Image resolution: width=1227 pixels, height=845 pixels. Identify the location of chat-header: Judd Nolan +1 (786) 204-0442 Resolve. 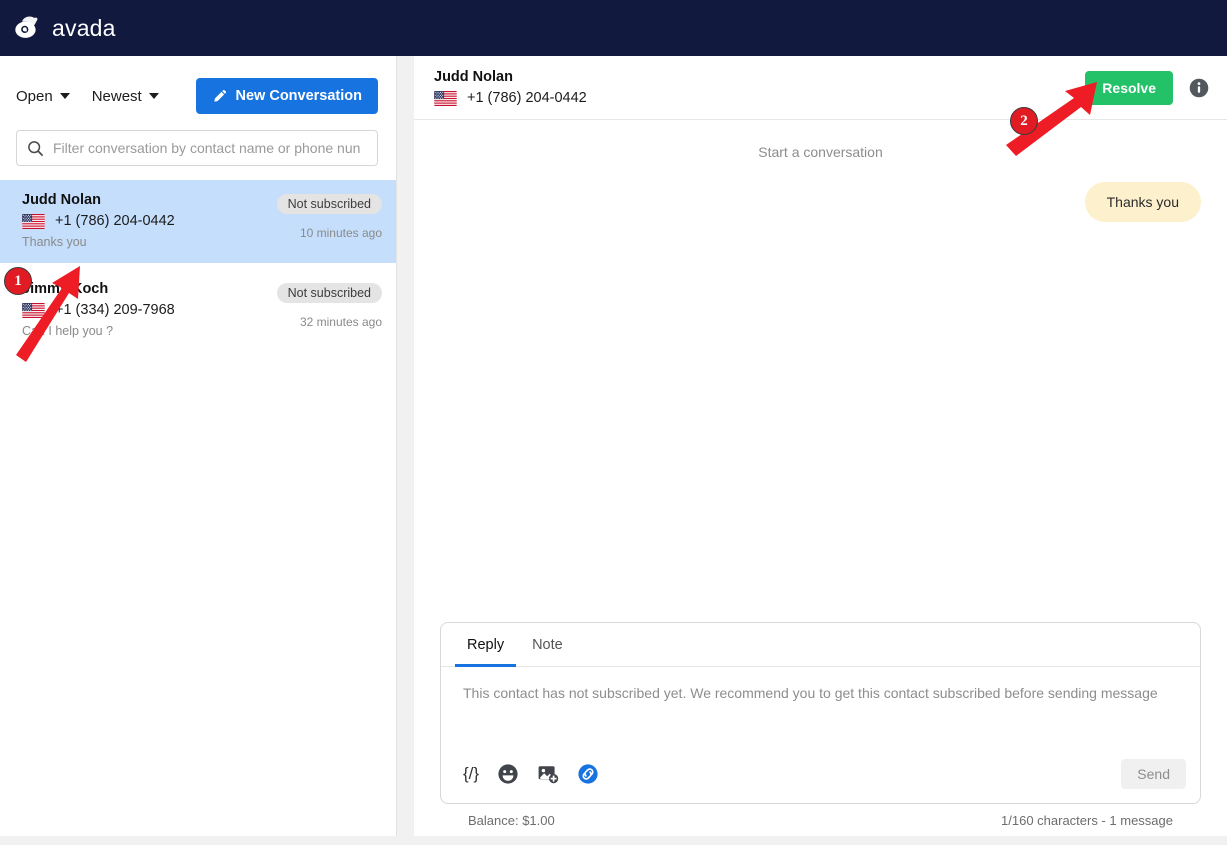
(820, 88).